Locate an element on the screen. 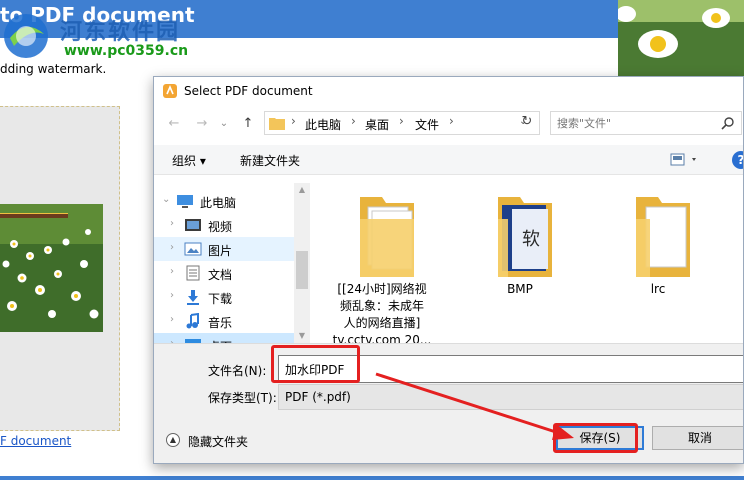 Image resolution: width=744 pixels, height=480 pixels. back-button: ← is located at coordinates (174, 124).